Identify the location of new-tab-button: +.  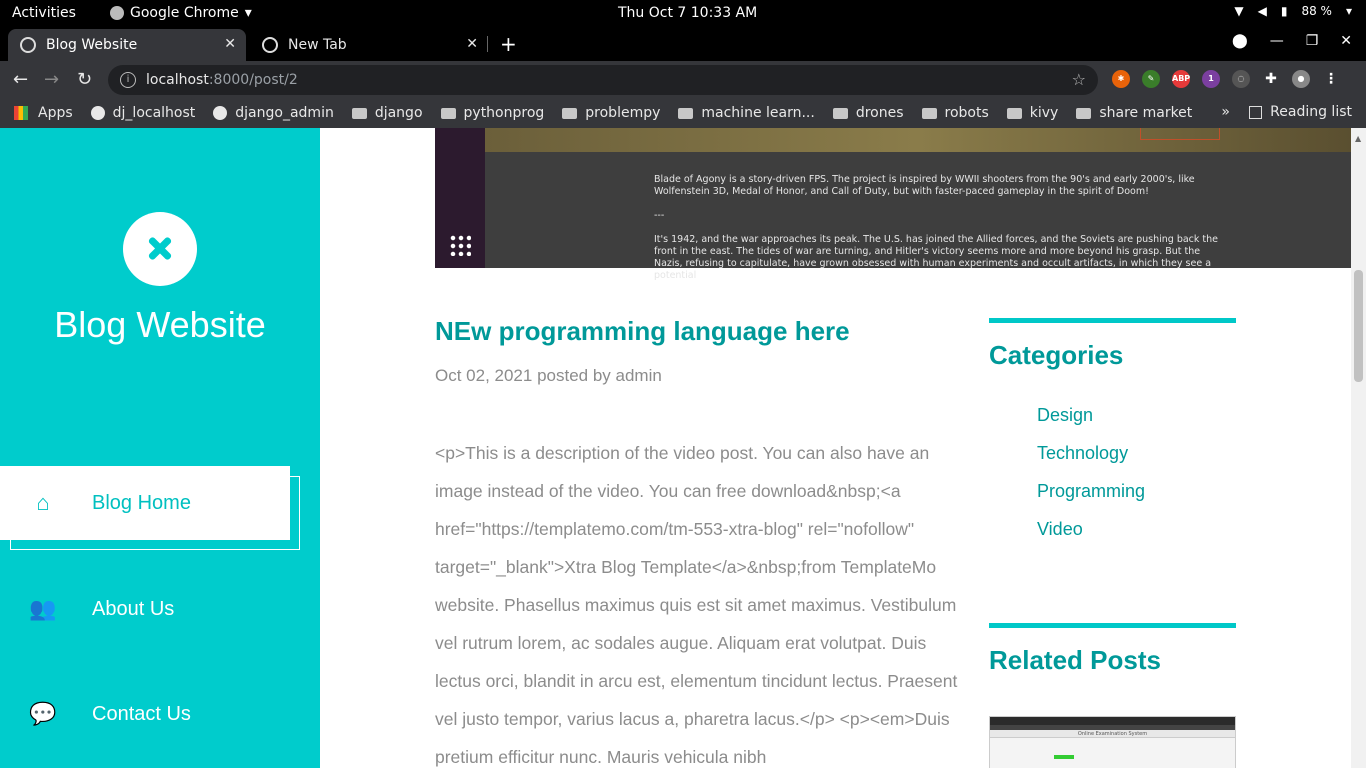
(508, 44).